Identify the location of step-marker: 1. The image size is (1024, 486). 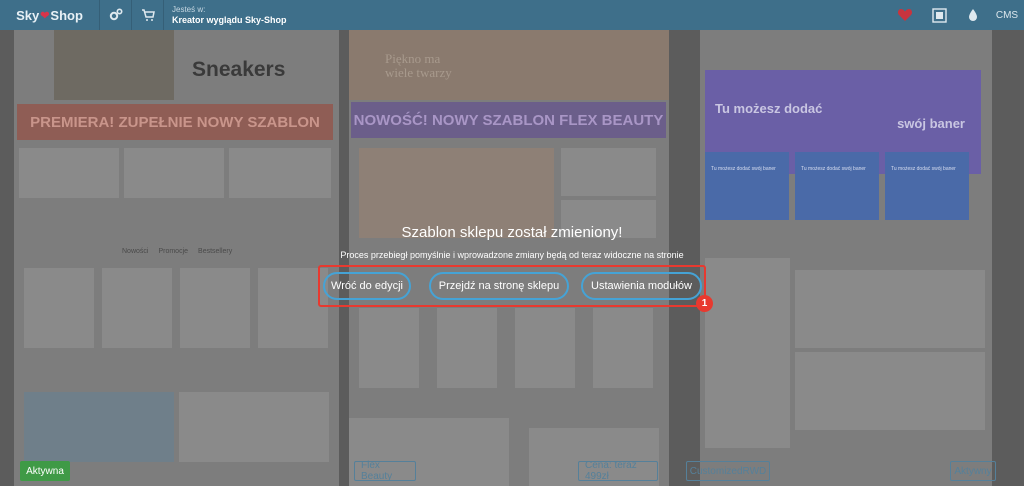
(704, 303).